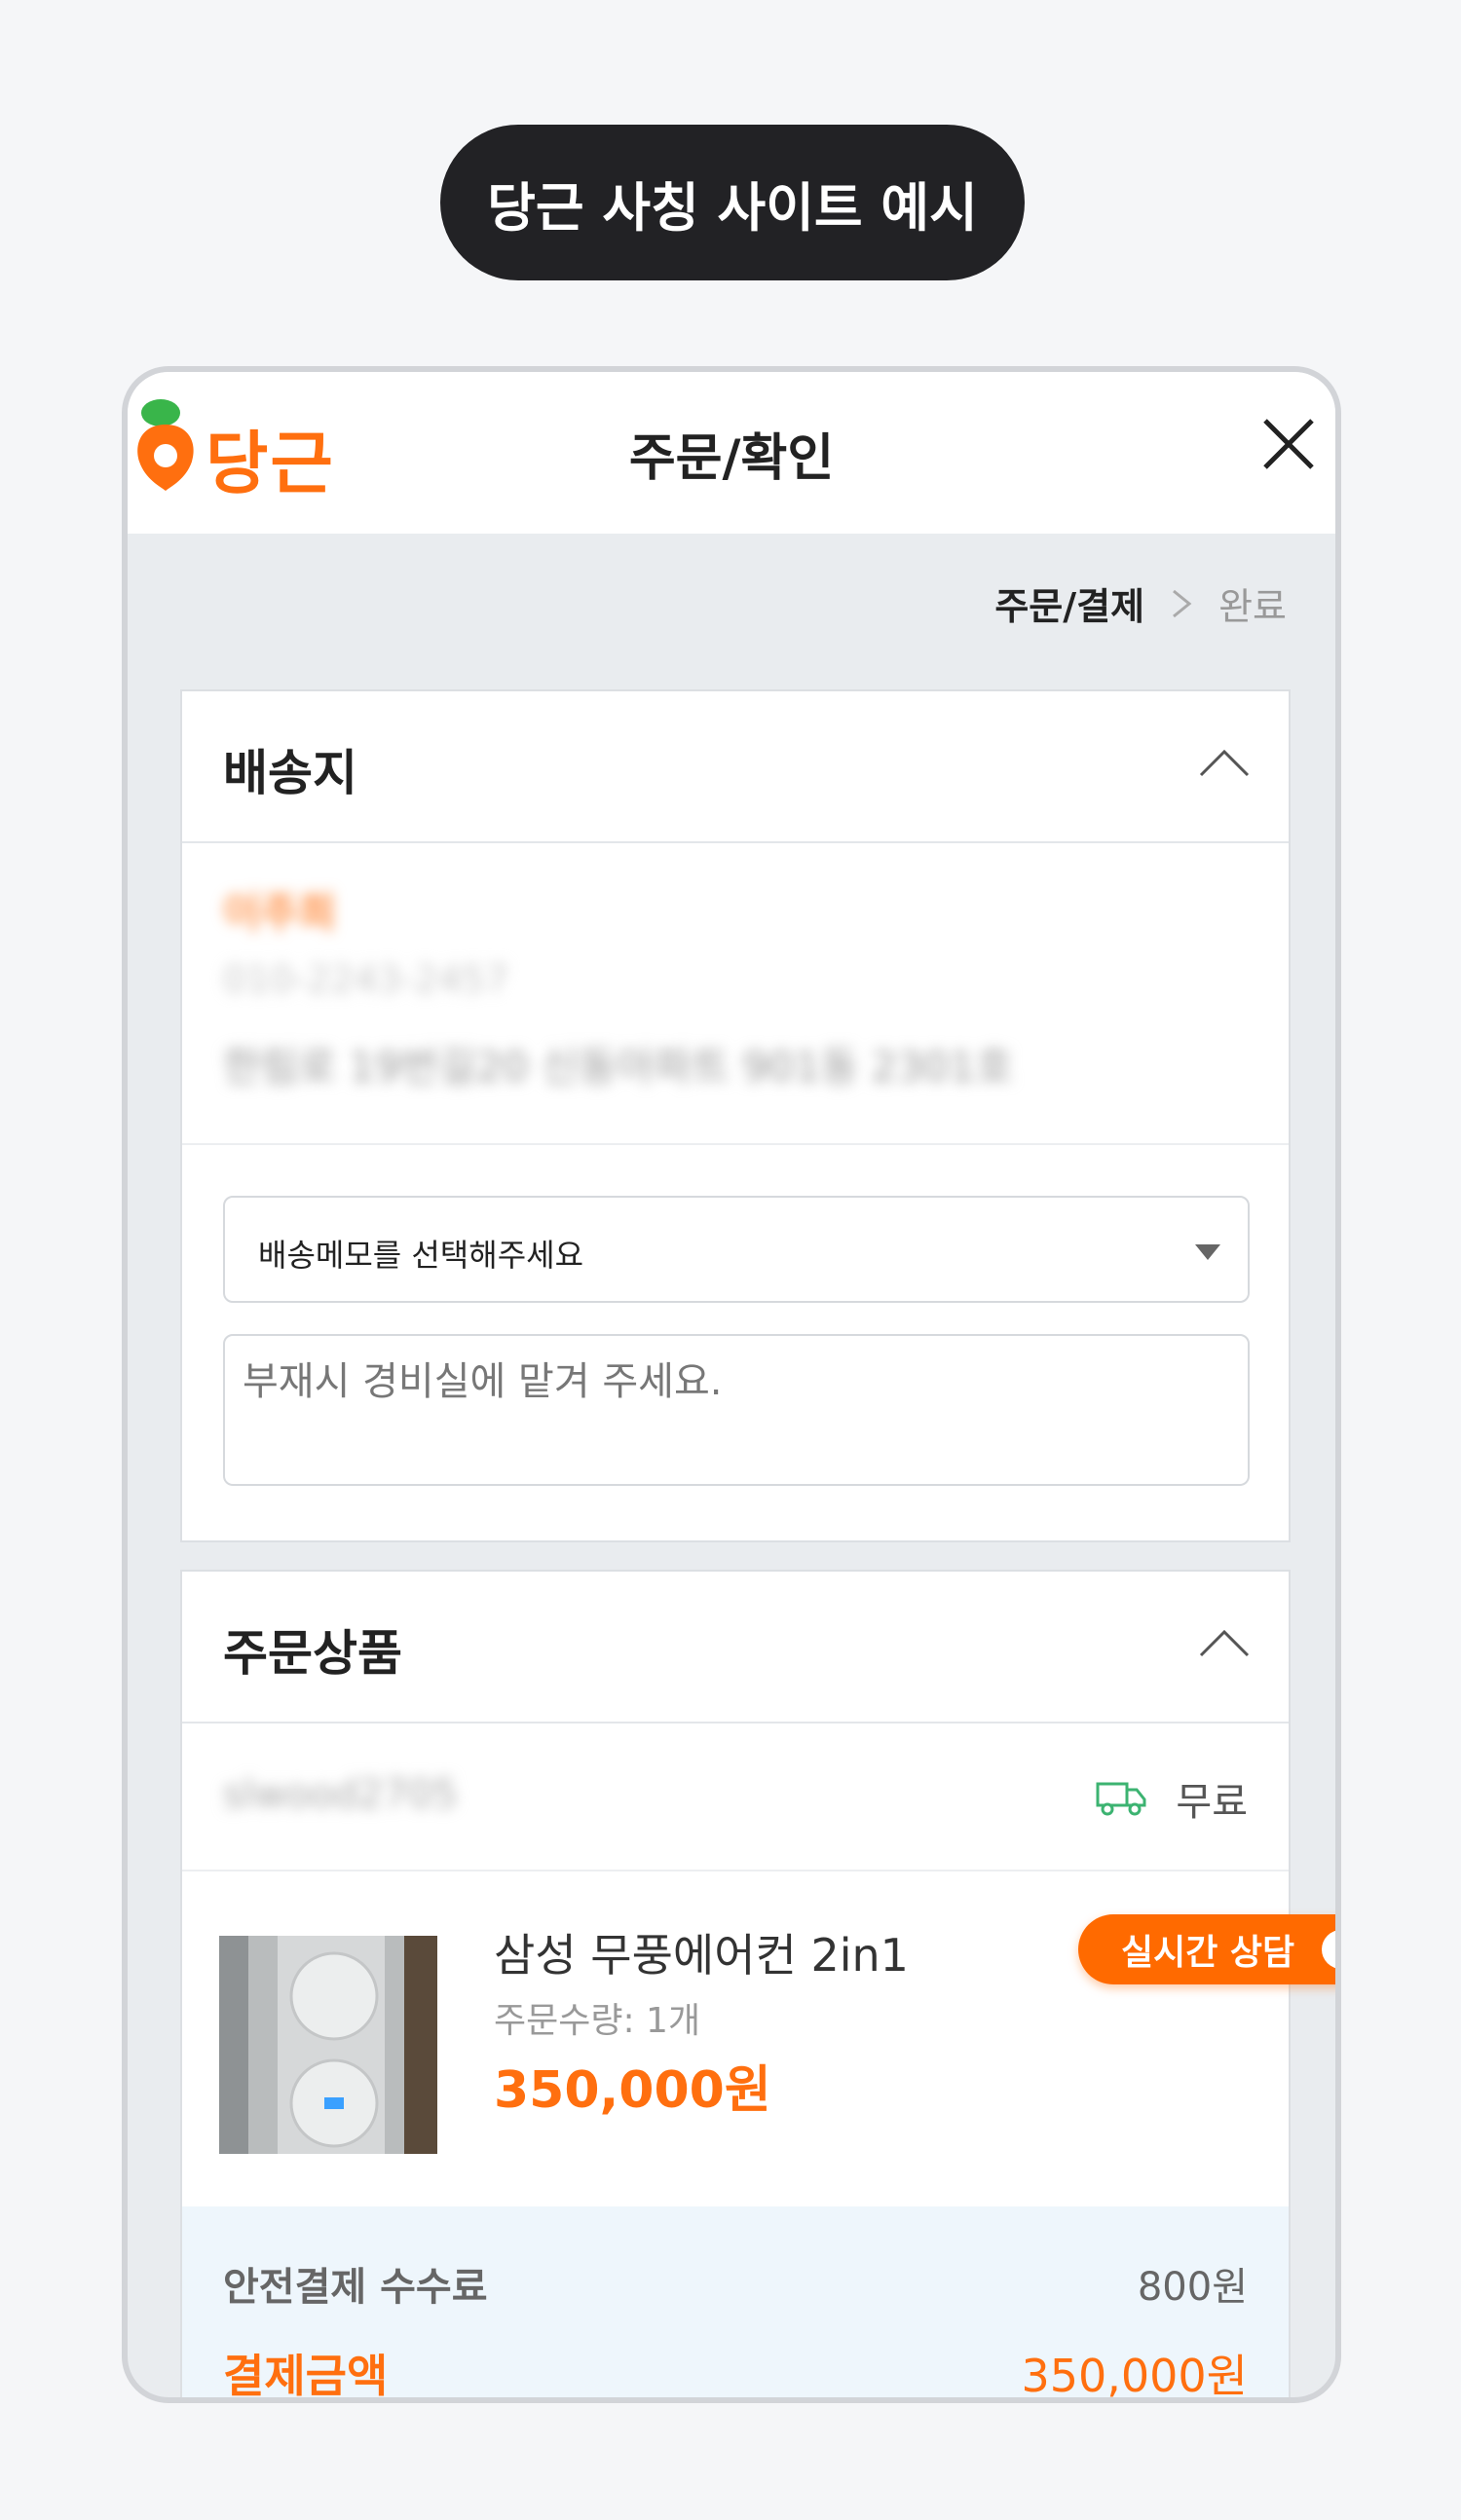  What do you see at coordinates (1212, 1802) in the screenshot?
I see `shipping-fee: 무료` at bounding box center [1212, 1802].